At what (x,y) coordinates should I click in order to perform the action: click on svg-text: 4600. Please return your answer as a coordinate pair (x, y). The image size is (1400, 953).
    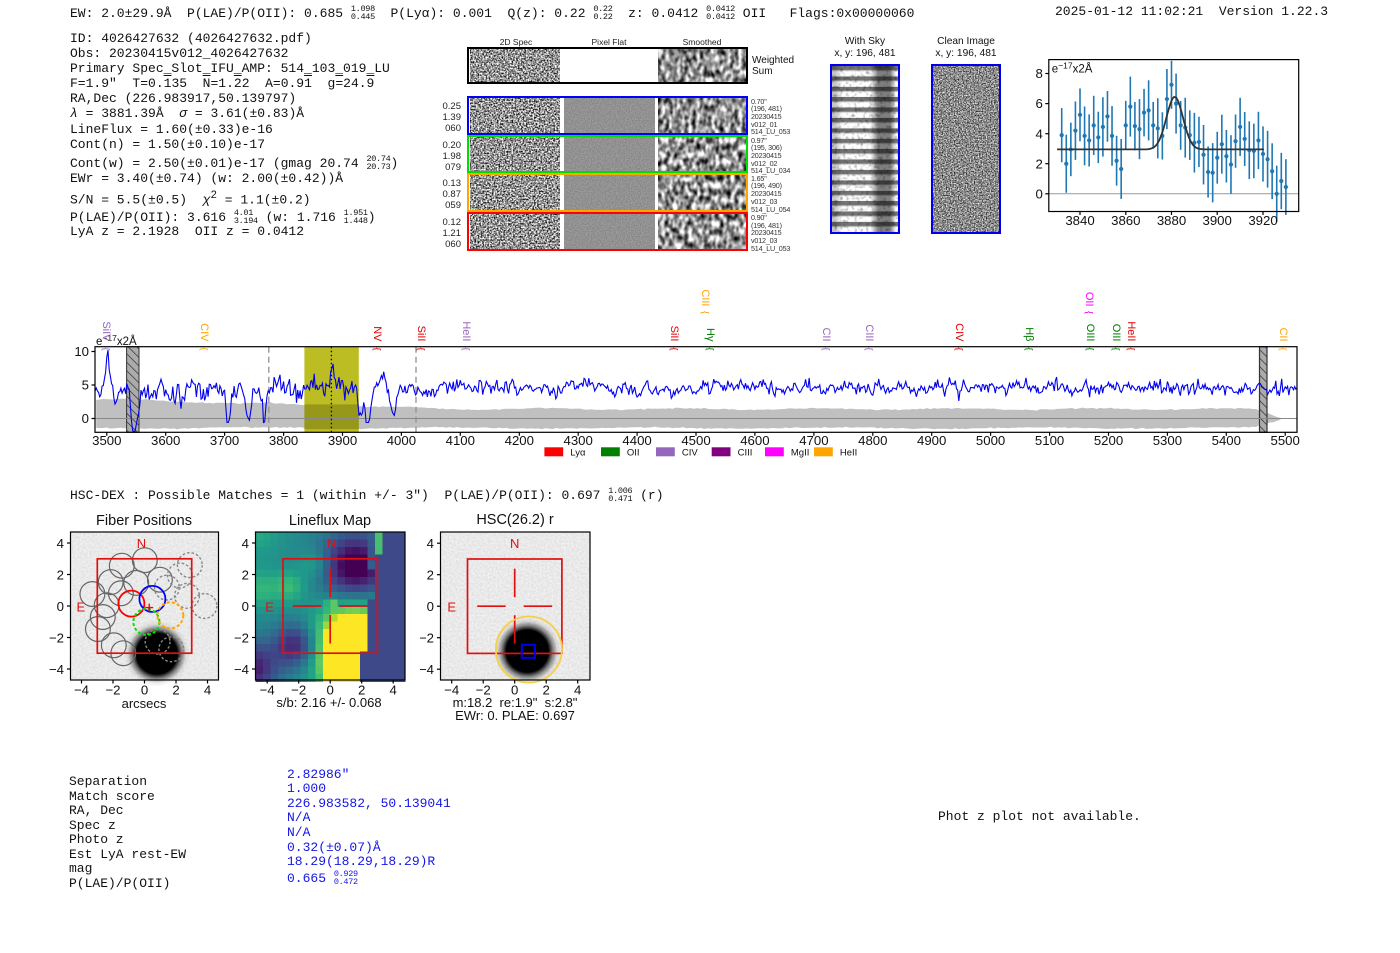
    Looking at the image, I should click on (754, 440).